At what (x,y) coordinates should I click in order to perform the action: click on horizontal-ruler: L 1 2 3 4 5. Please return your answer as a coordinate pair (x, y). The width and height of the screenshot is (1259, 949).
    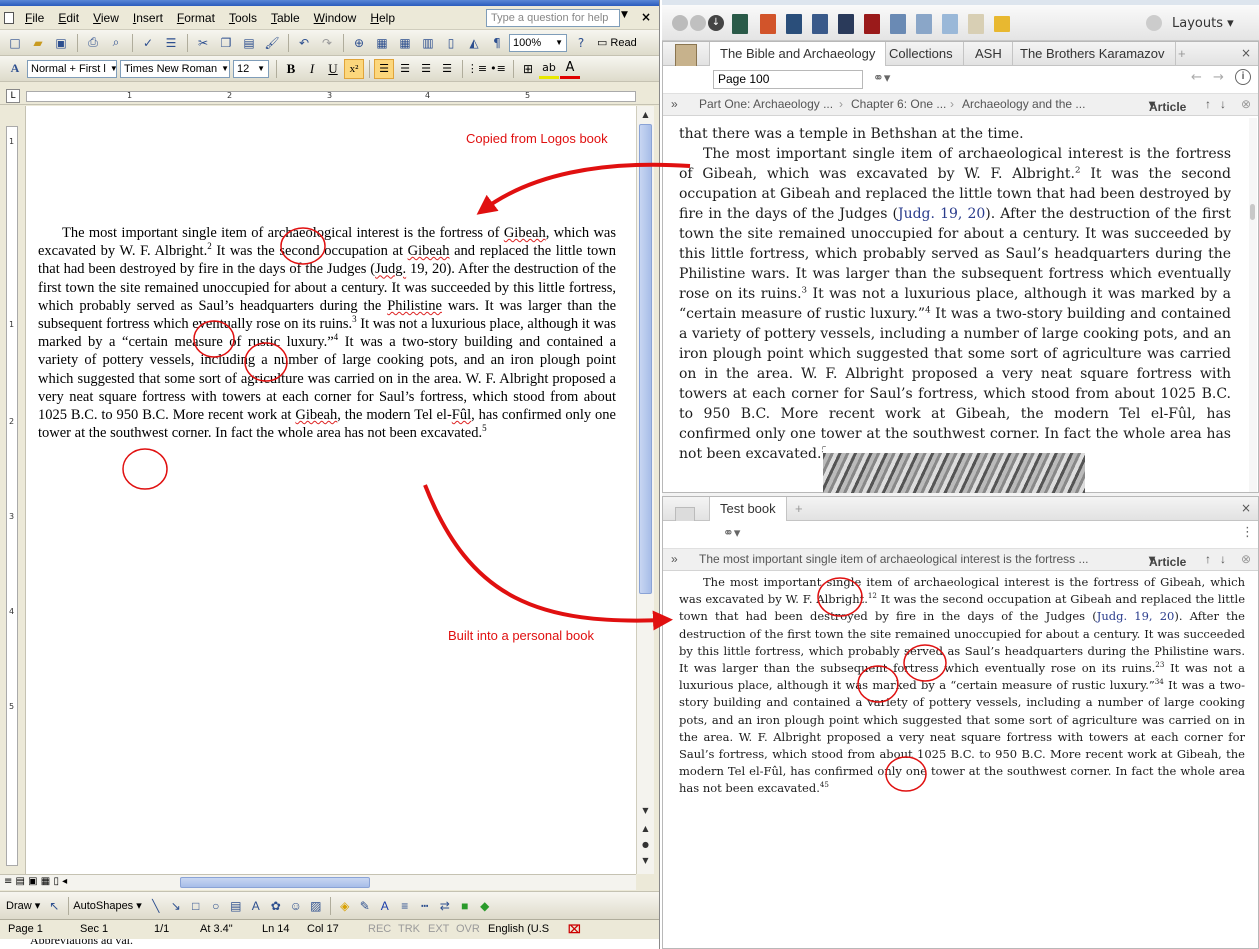
    Looking at the image, I should click on (329, 96).